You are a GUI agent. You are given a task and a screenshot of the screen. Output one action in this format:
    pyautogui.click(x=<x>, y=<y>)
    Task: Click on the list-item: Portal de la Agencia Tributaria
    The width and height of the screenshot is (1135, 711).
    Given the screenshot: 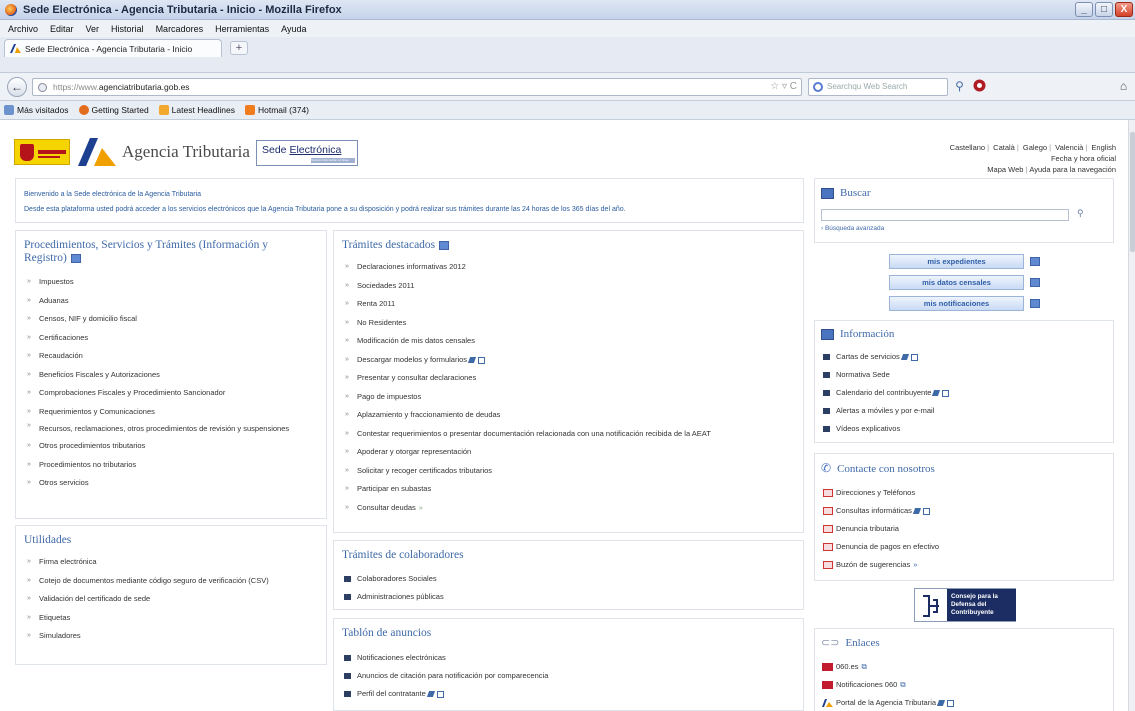 What is the action you would take?
    pyautogui.click(x=964, y=702)
    